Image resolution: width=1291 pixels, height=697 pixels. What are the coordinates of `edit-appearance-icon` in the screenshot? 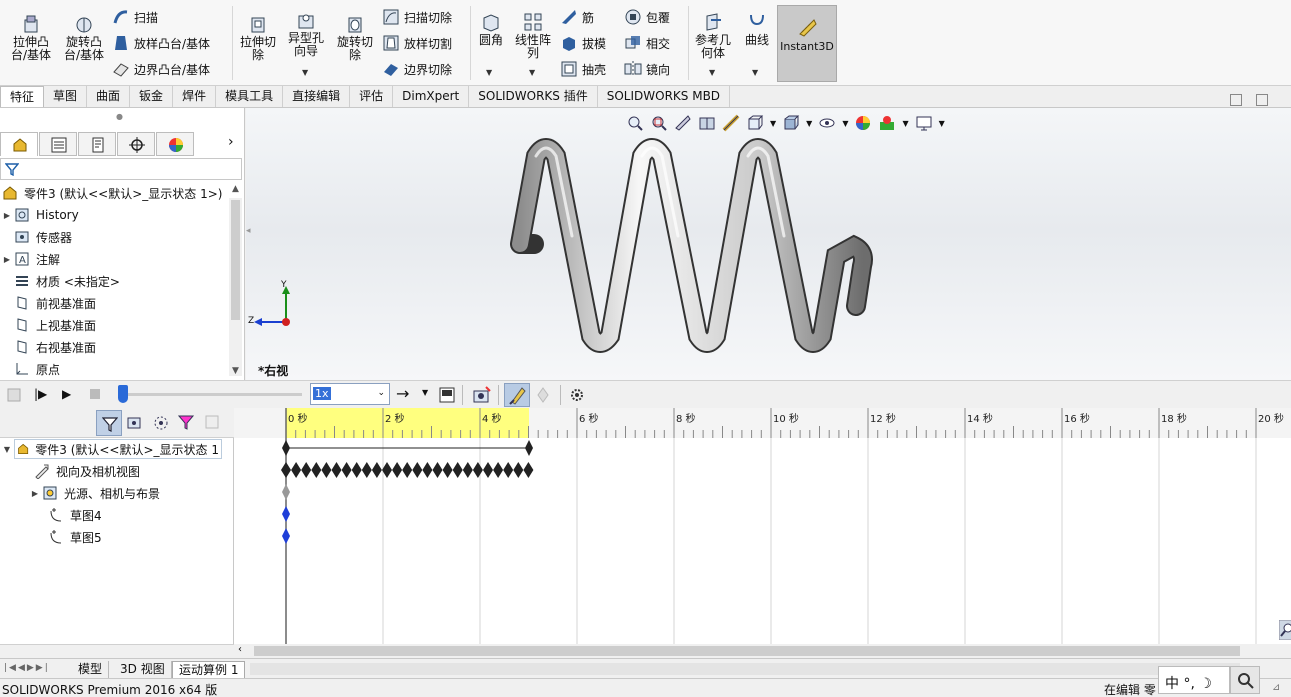 It's located at (863, 123).